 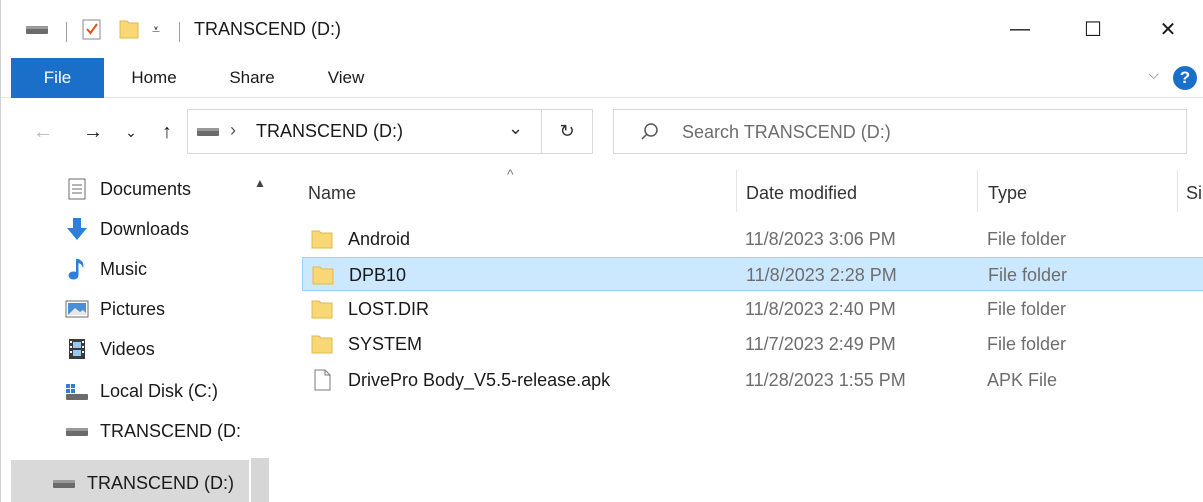 What do you see at coordinates (385, 343) in the screenshot?
I see `file-name: SYSTEM` at bounding box center [385, 343].